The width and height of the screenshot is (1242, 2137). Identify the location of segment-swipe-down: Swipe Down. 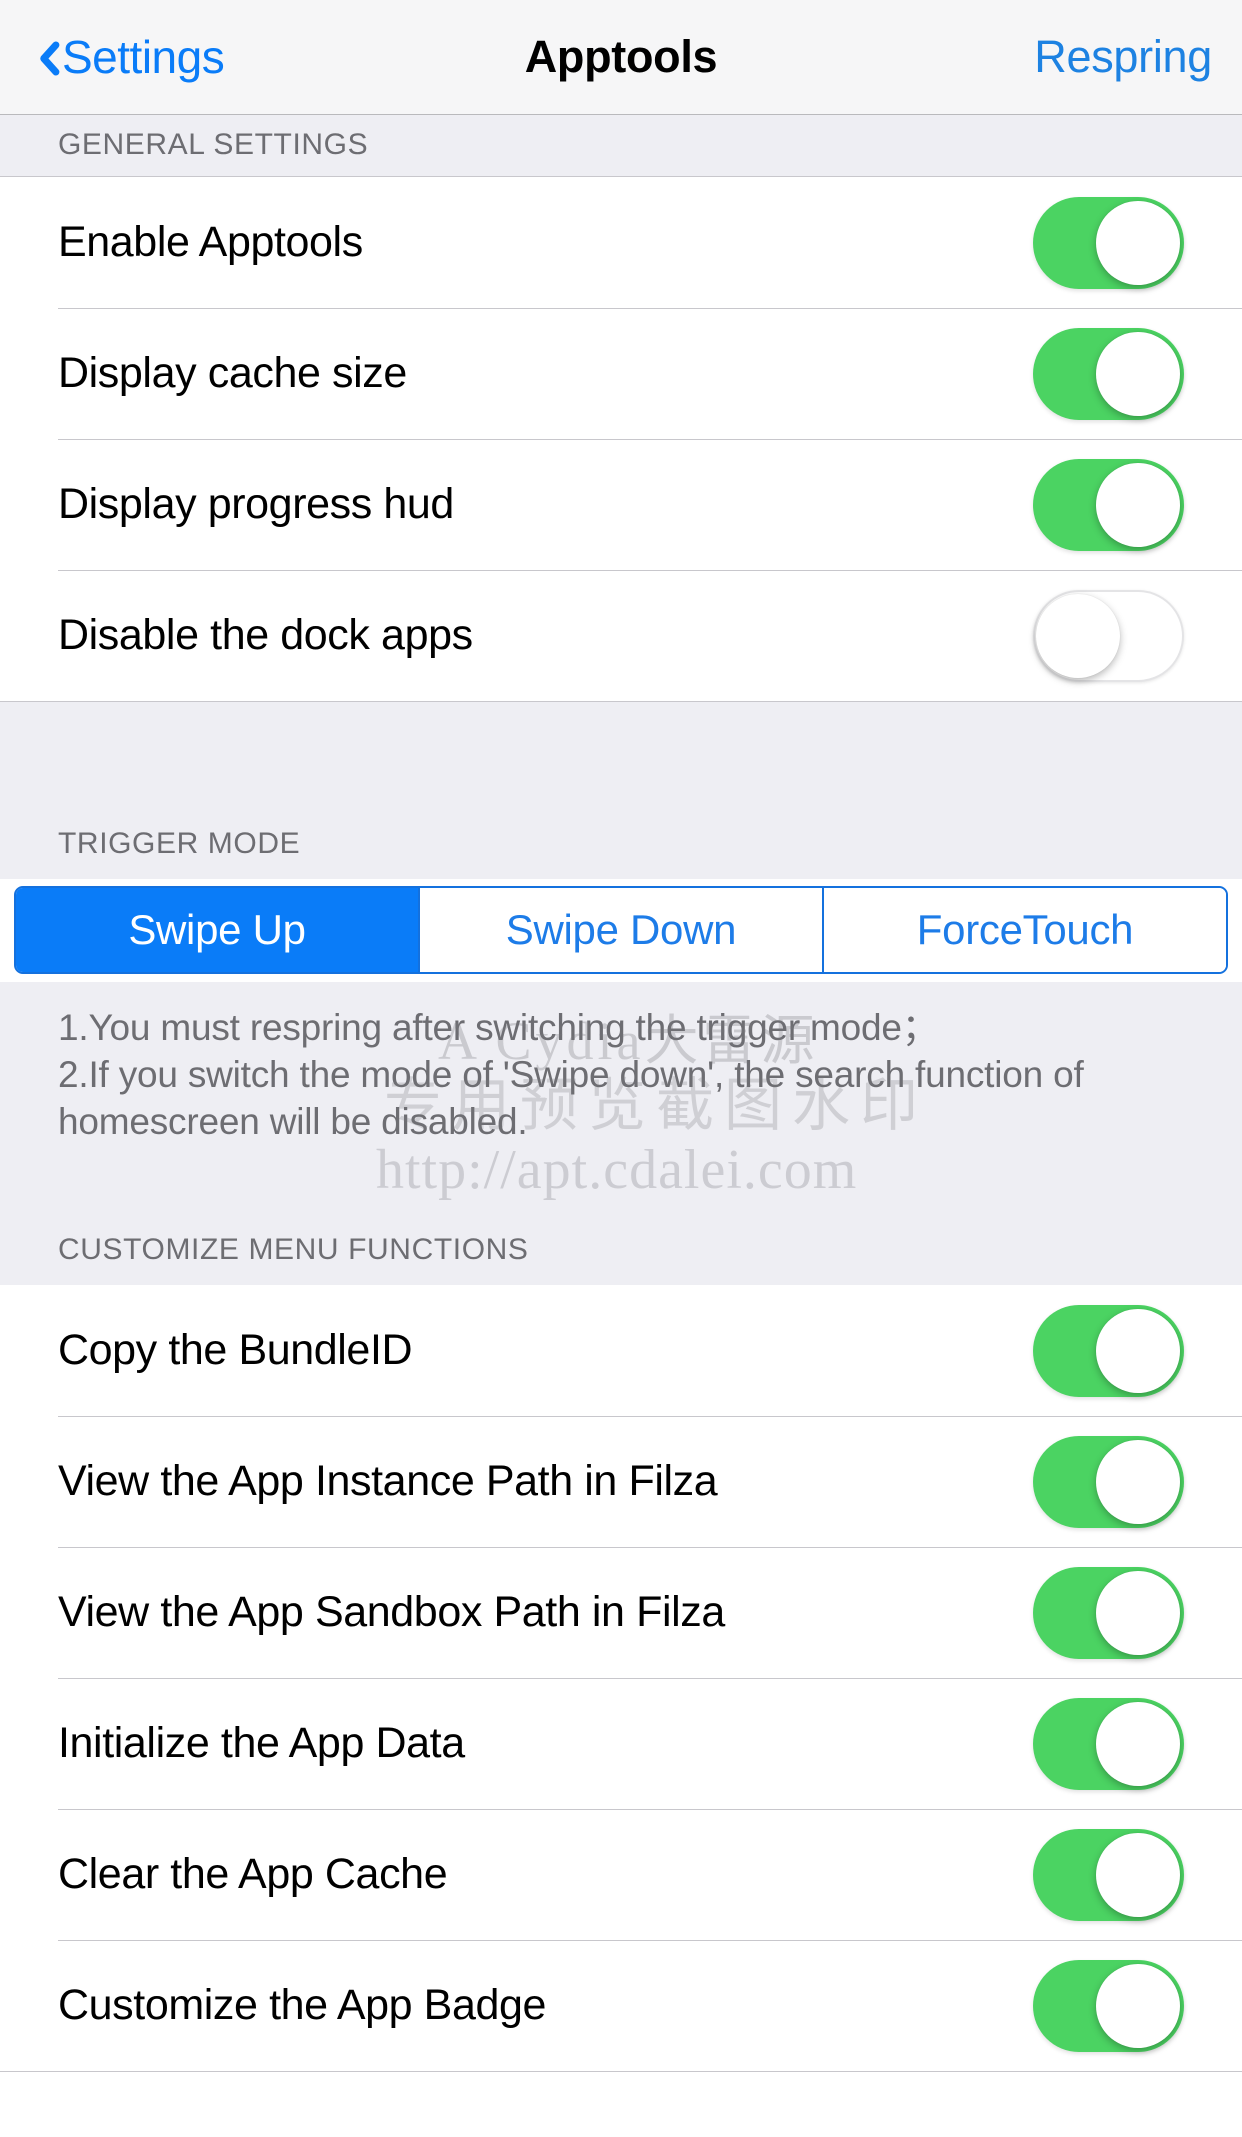
(622, 930).